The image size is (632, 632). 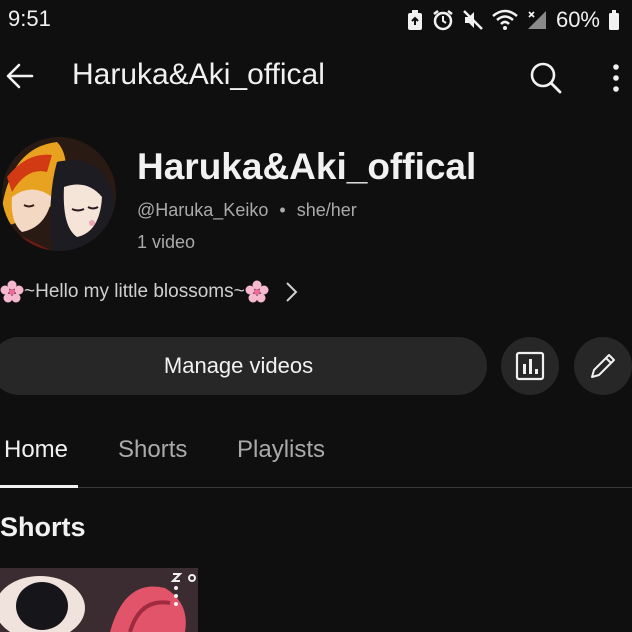 What do you see at coordinates (29, 18) in the screenshot?
I see `status-time: 9:51` at bounding box center [29, 18].